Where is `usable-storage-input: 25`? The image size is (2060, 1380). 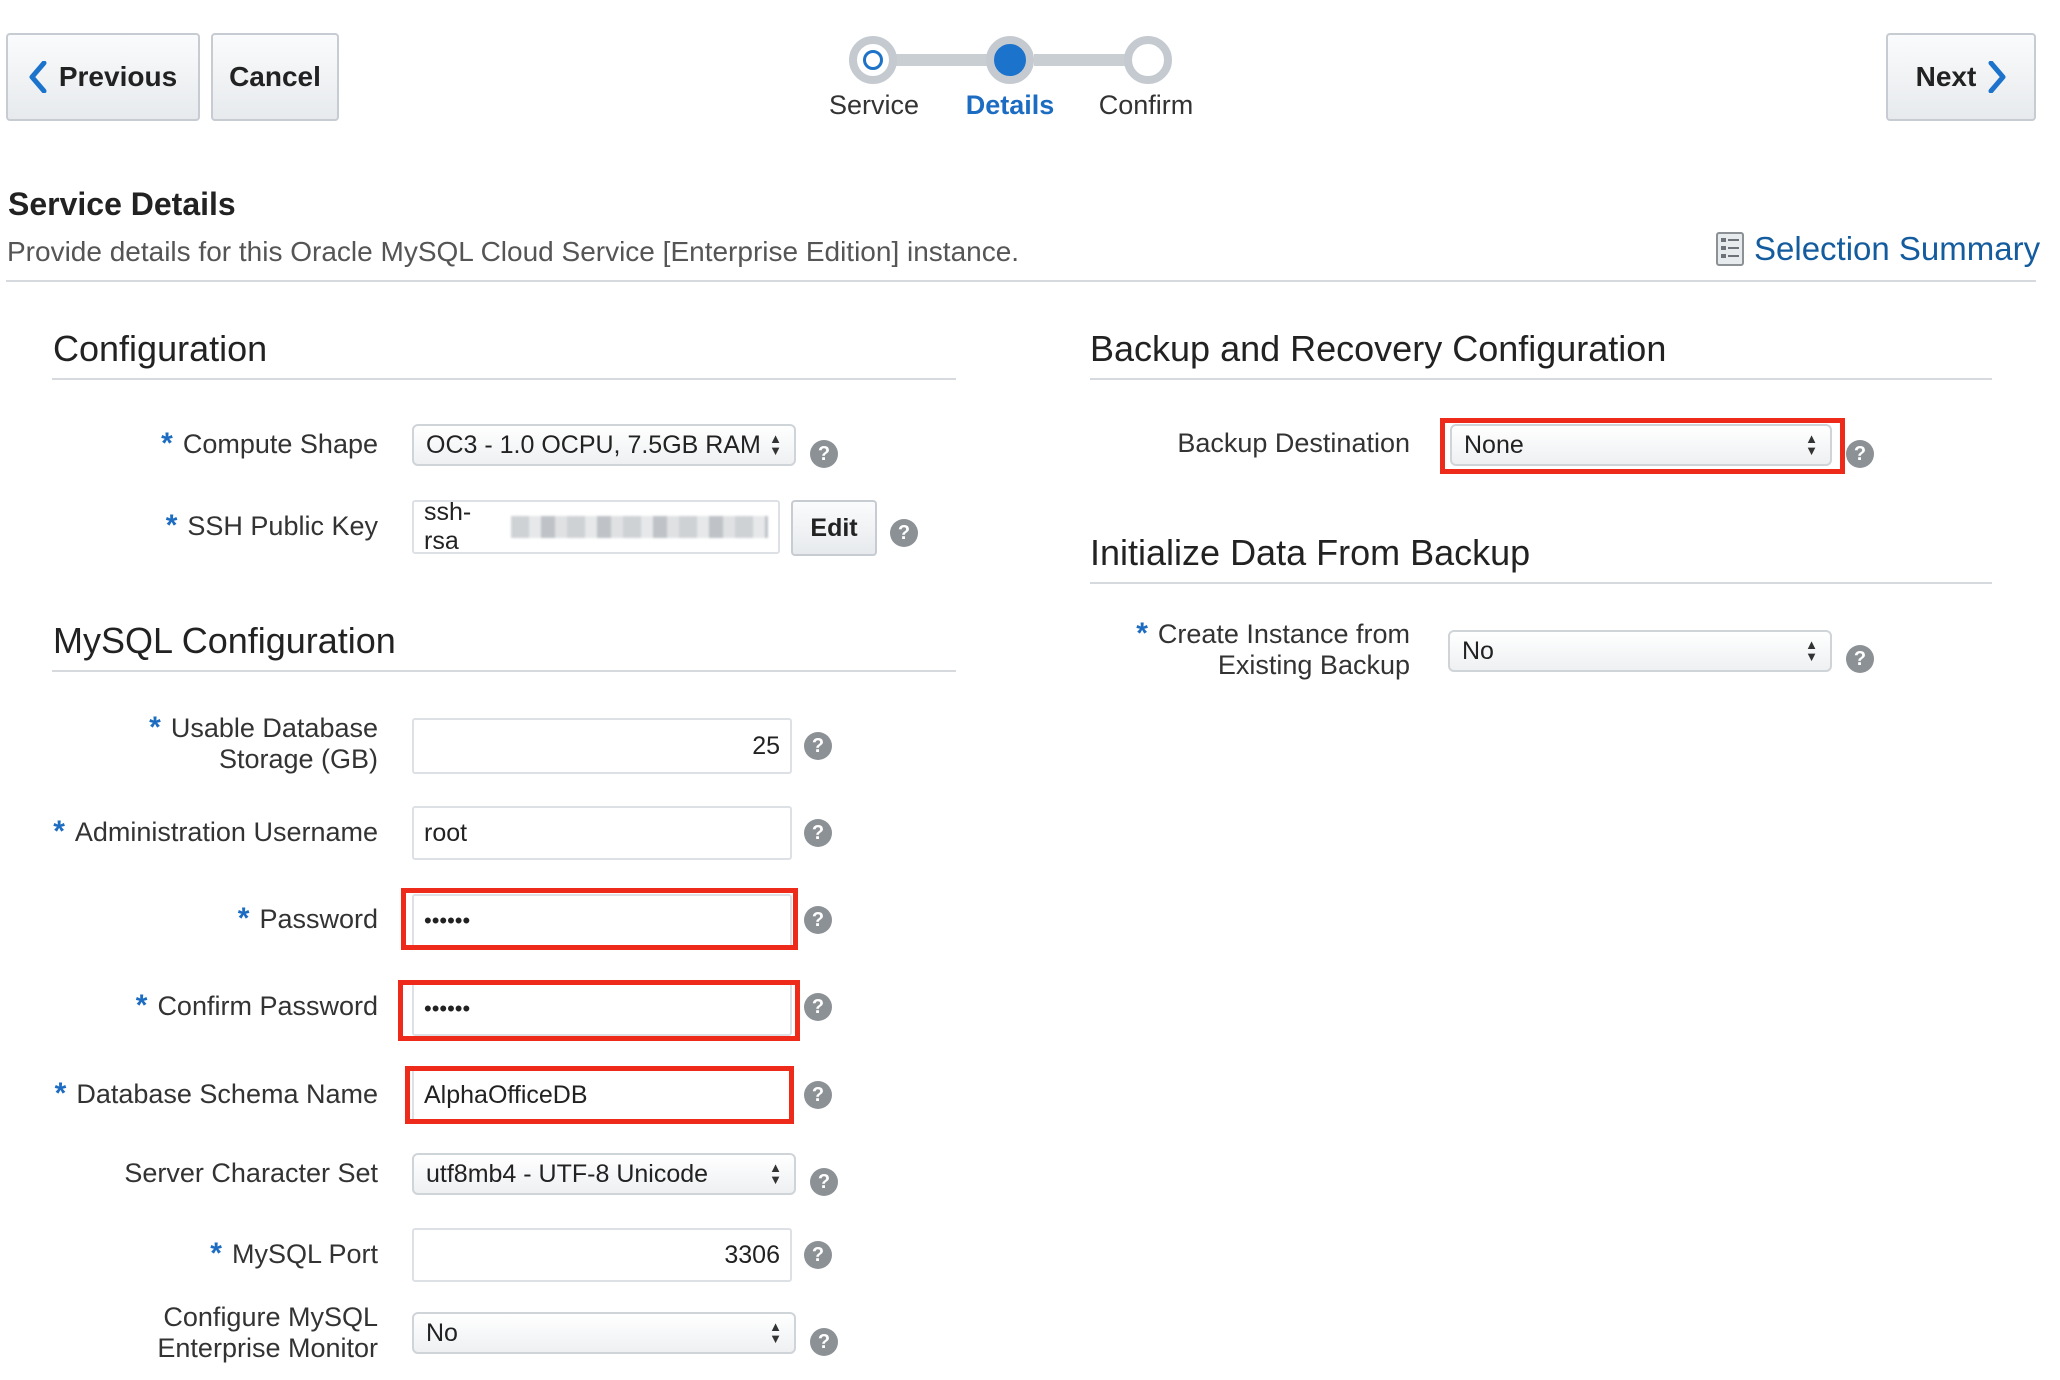 usable-storage-input: 25 is located at coordinates (602, 746).